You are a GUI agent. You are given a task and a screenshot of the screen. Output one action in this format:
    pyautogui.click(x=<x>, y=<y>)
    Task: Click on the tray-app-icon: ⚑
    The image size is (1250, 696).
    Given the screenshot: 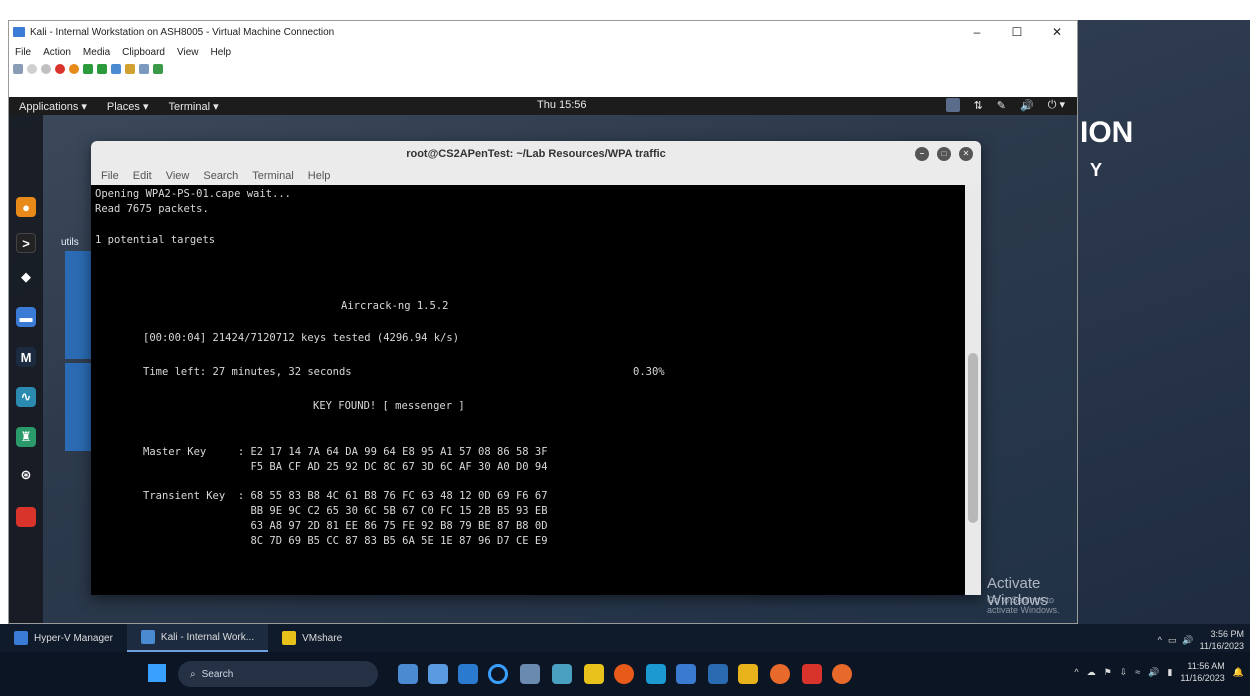 What is the action you would take?
    pyautogui.click(x=1108, y=672)
    